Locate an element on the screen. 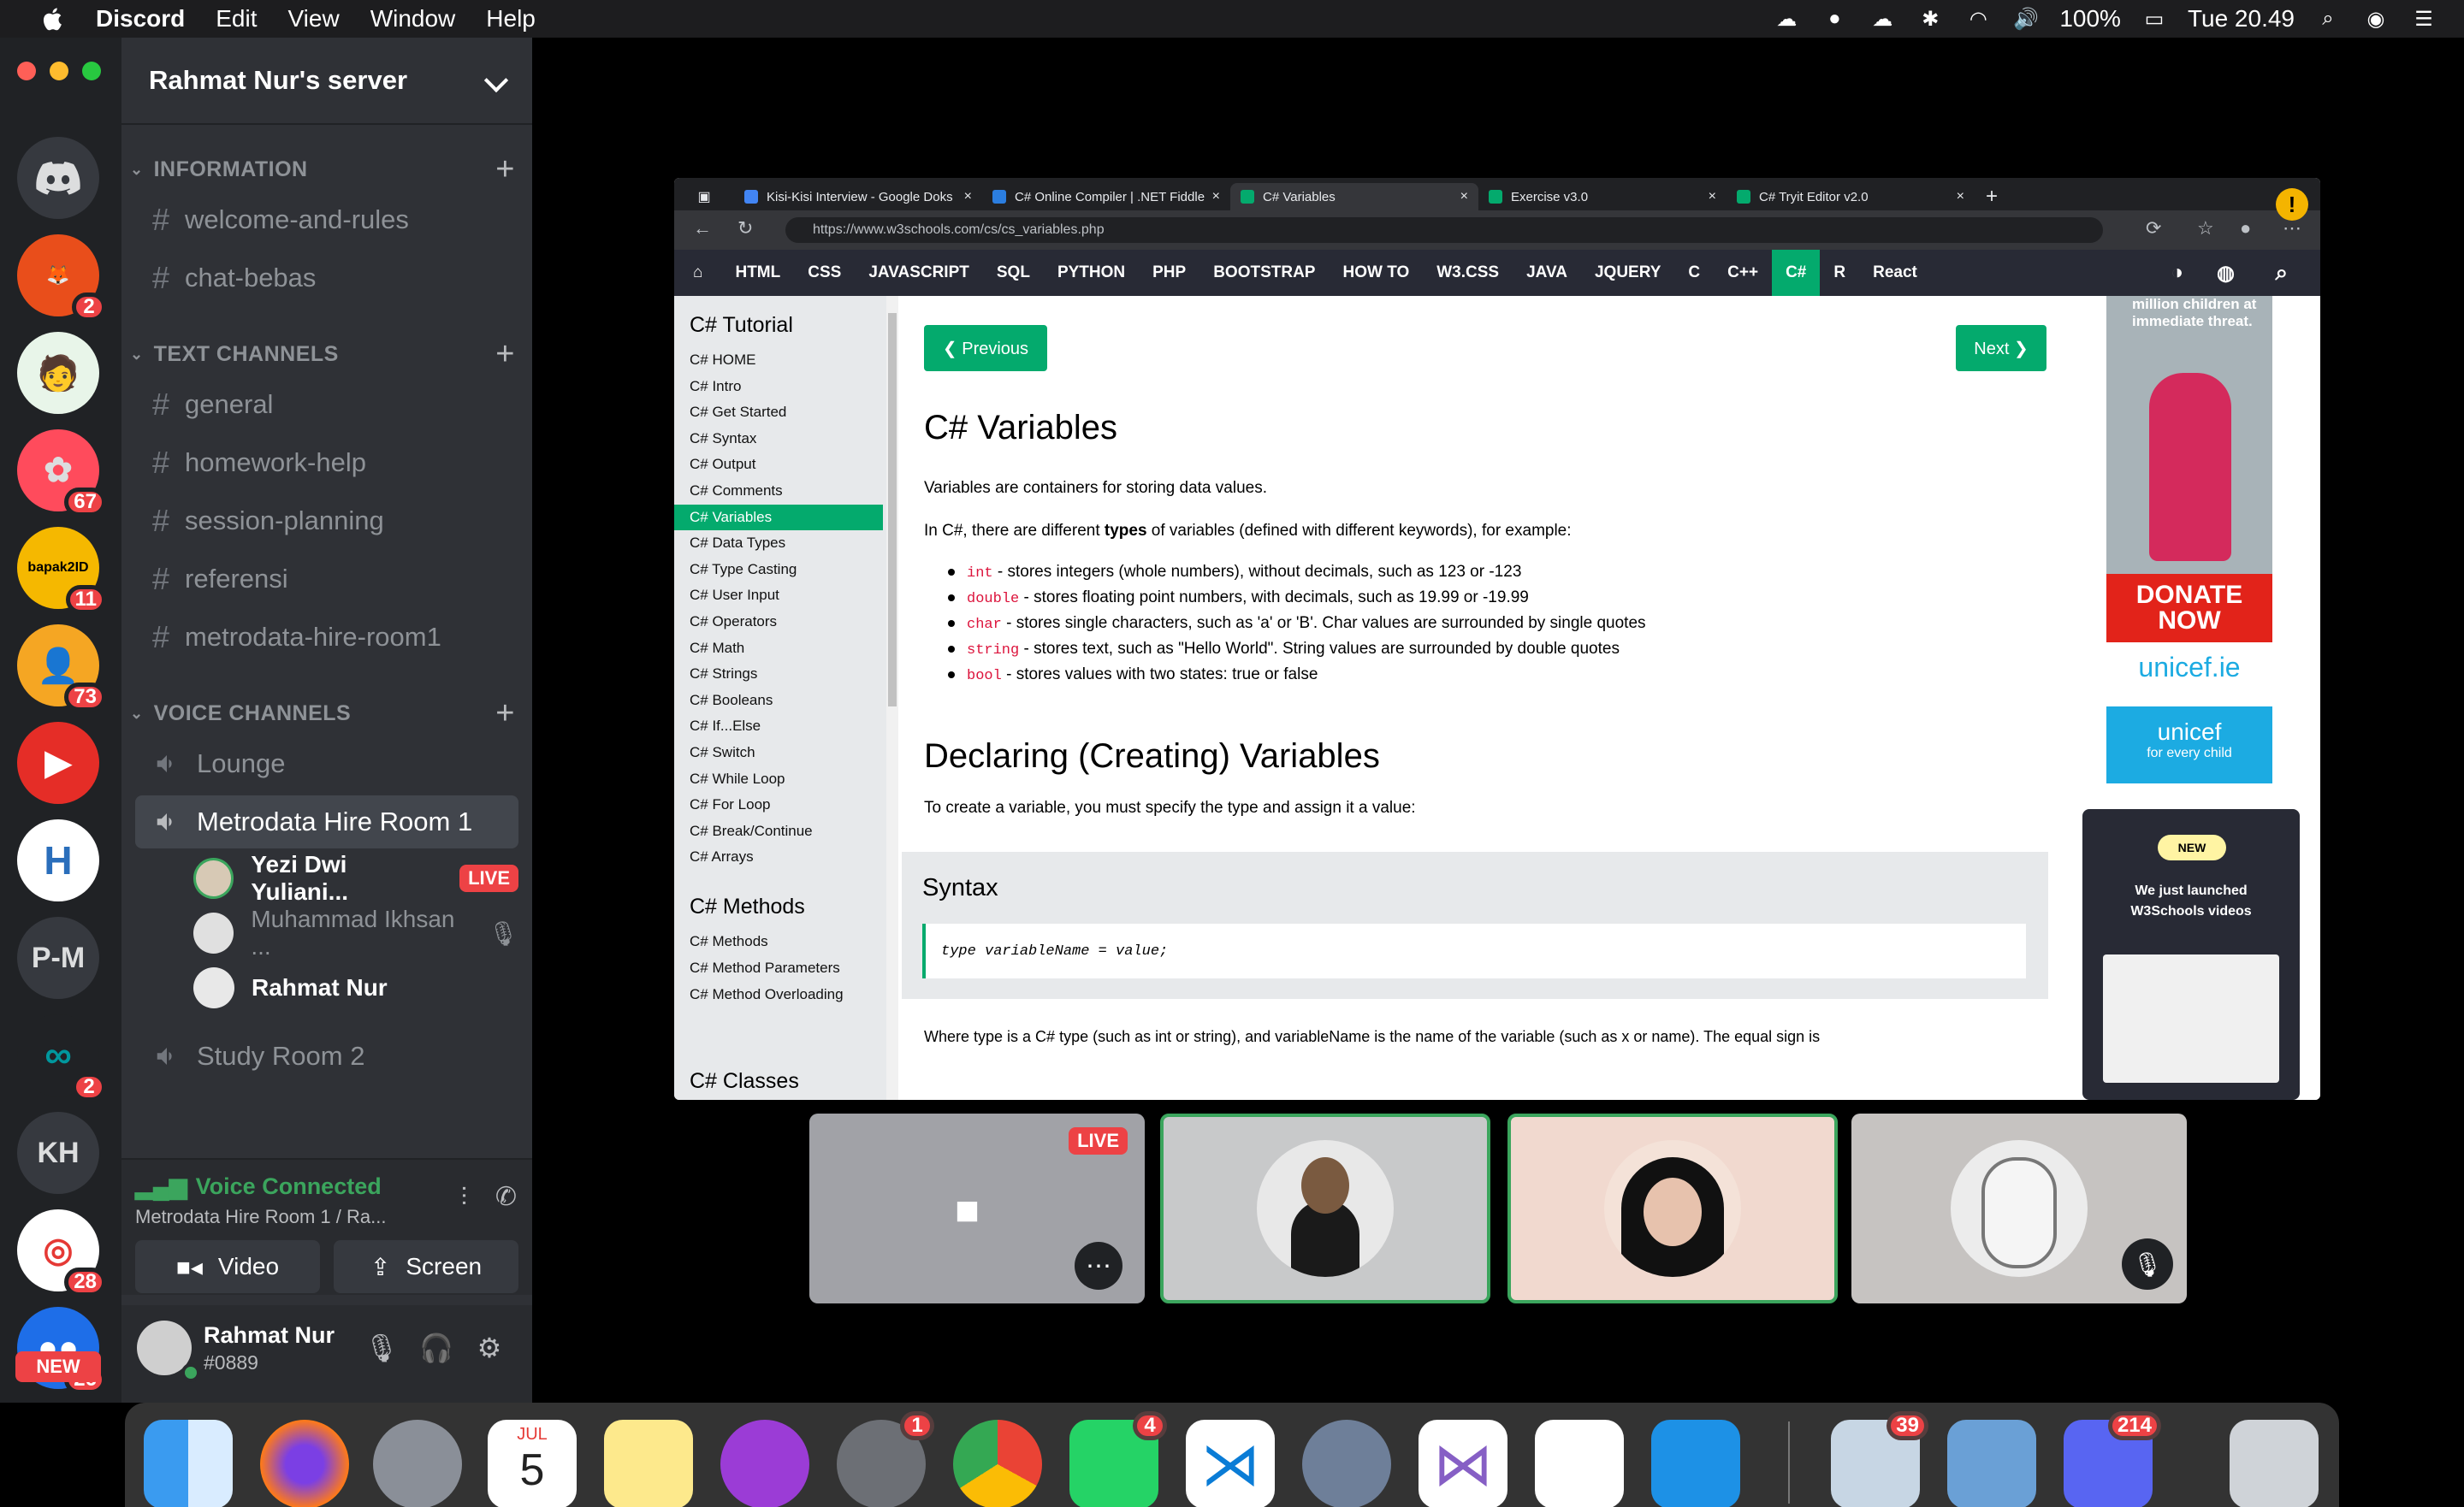 Image resolution: width=2464 pixels, height=1507 pixels. server-icon-youtube: ▶ is located at coordinates (58, 763).